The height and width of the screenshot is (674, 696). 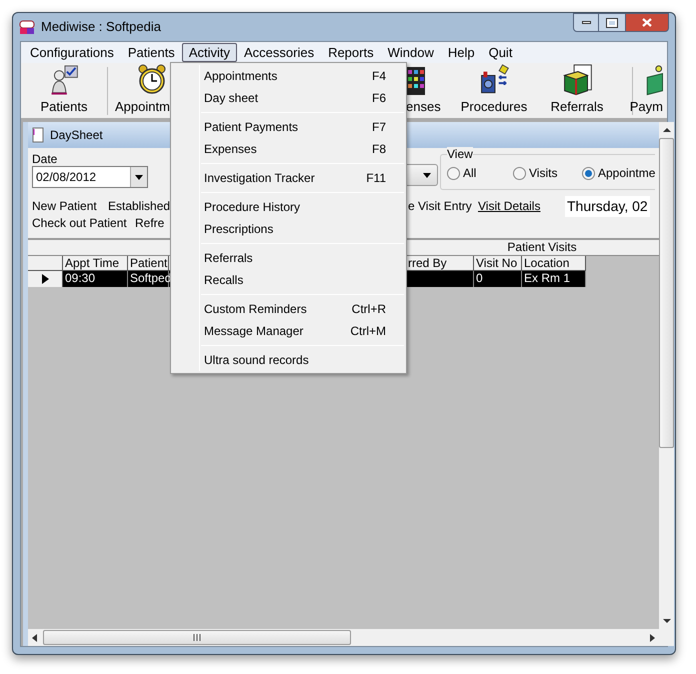 What do you see at coordinates (101, 27) in the screenshot?
I see `window-title: Mediwise : Softpedia` at bounding box center [101, 27].